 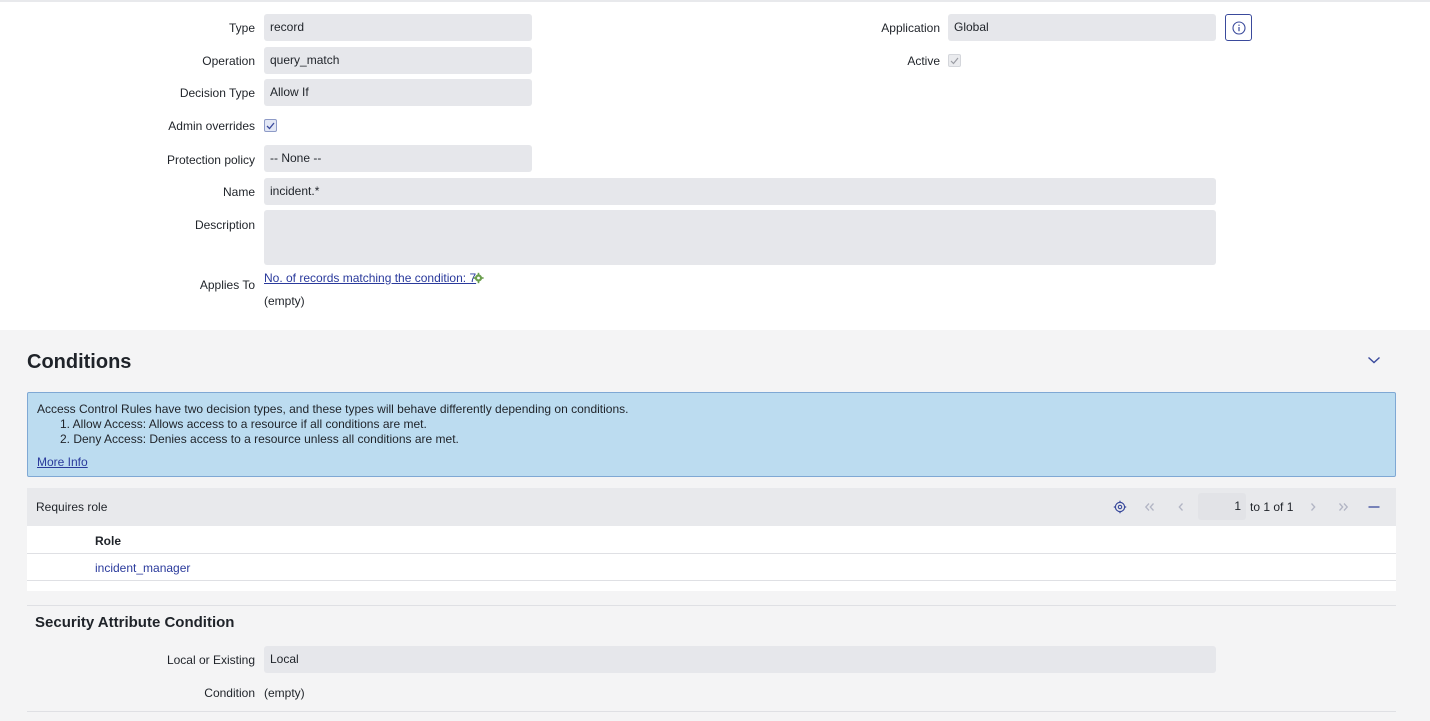 What do you see at coordinates (79, 362) in the screenshot?
I see `conditions-title: Conditions` at bounding box center [79, 362].